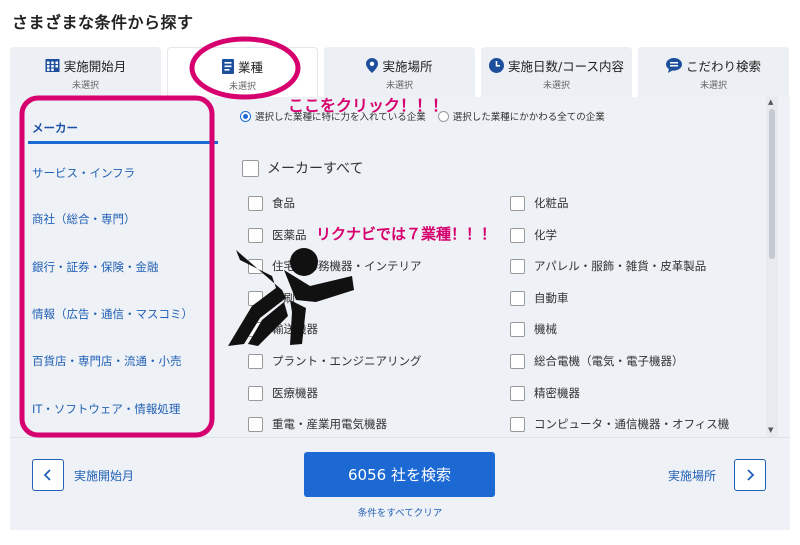 Image resolution: width=800 pixels, height=545 pixels. What do you see at coordinates (545, 329) in the screenshot?
I see `checkbox-label: 機械` at bounding box center [545, 329].